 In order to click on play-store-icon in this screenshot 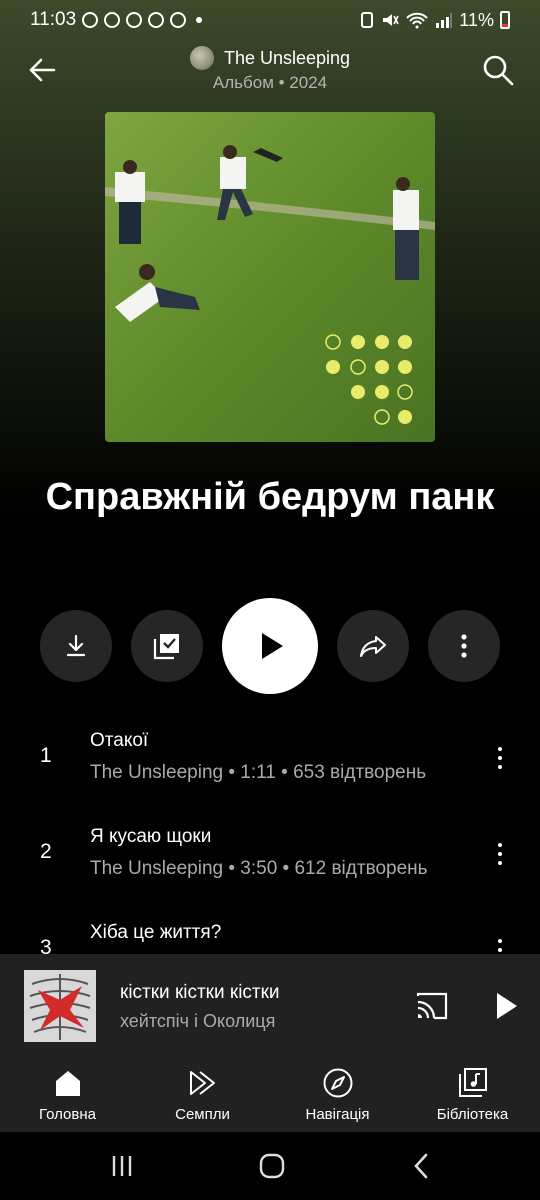, I will do `click(134, 20)`.